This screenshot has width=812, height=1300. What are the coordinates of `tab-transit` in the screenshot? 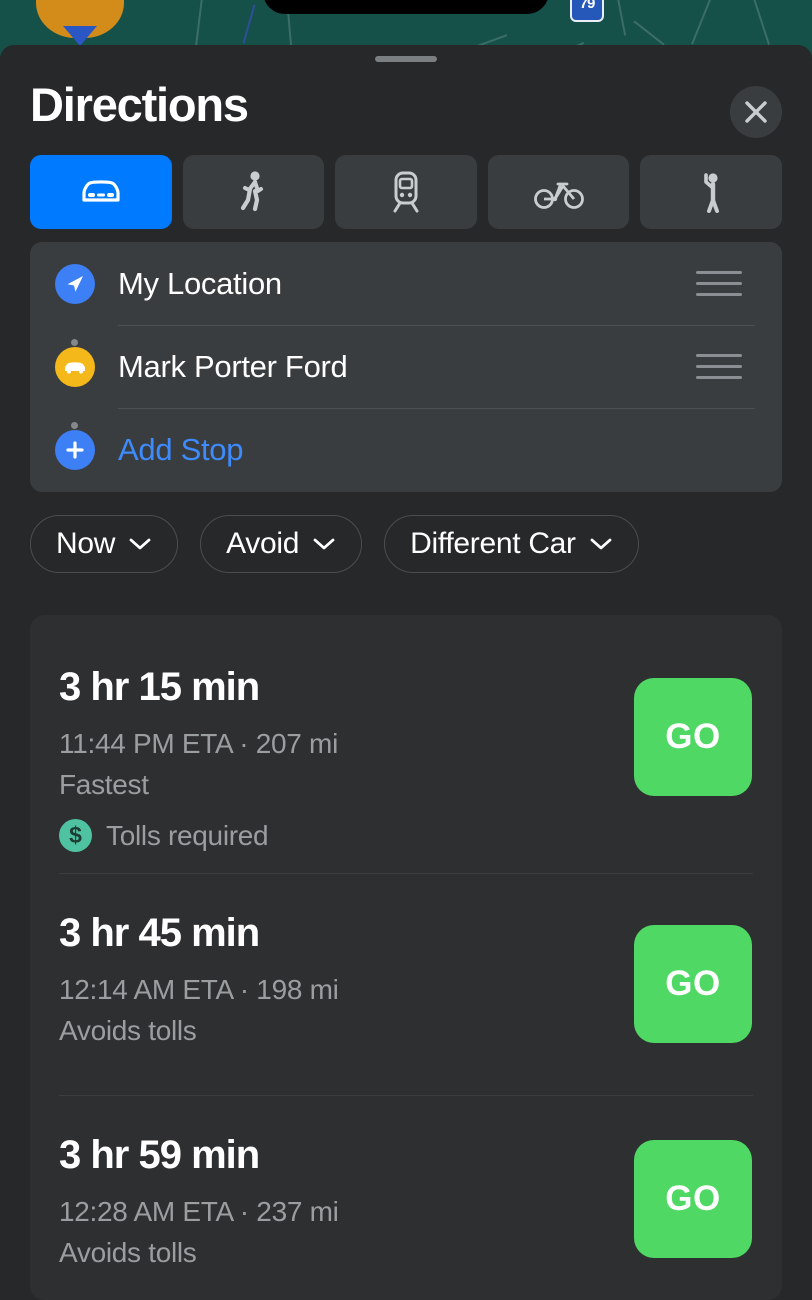 It's located at (406, 192).